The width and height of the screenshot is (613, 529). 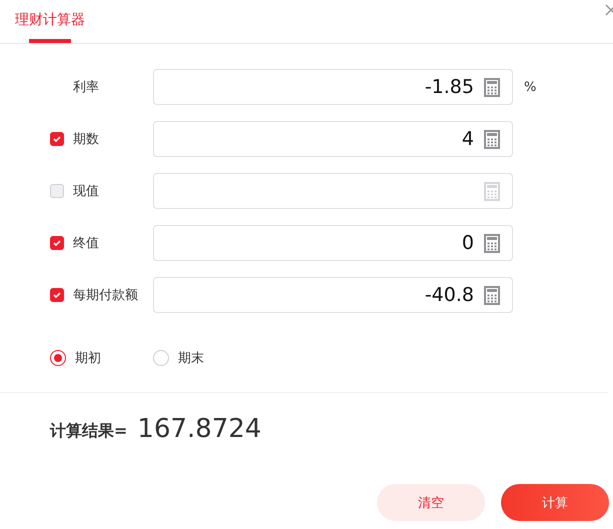 I want to click on field-label: 现值, so click(x=86, y=191).